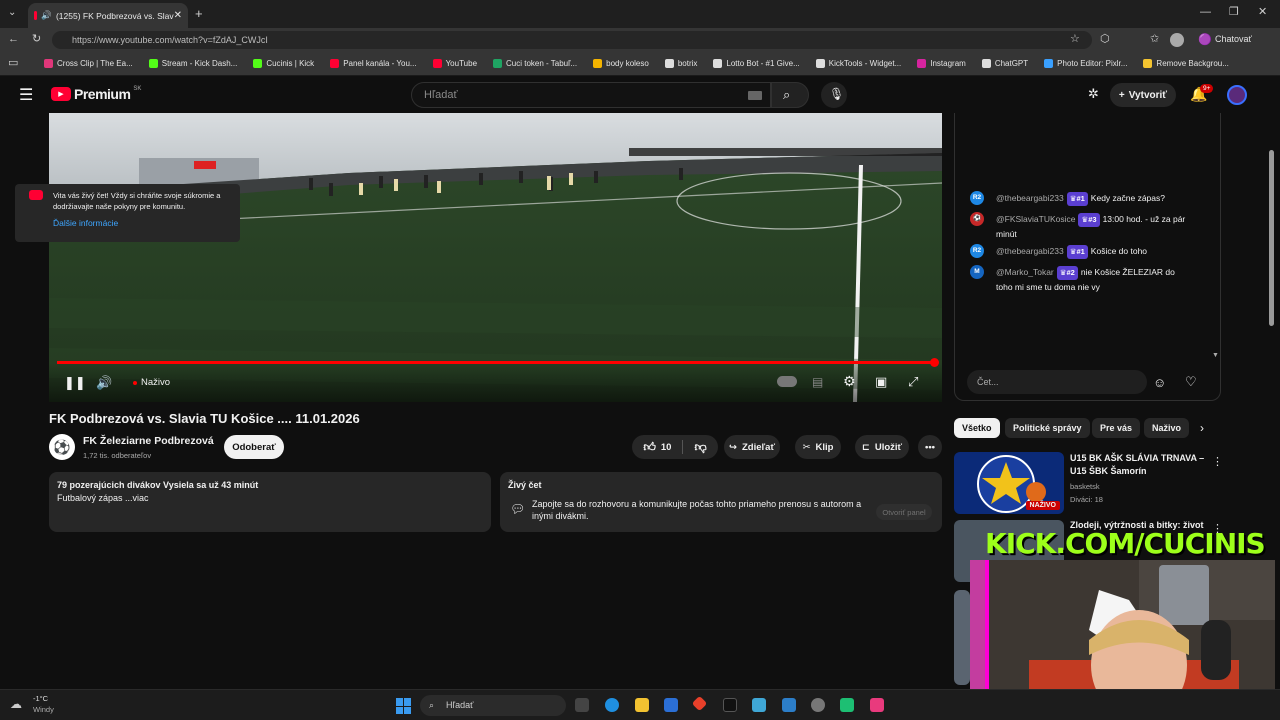 The image size is (1280, 720). Describe the element at coordinates (817, 382) in the screenshot. I see `subtitles-icon: ▤` at that location.